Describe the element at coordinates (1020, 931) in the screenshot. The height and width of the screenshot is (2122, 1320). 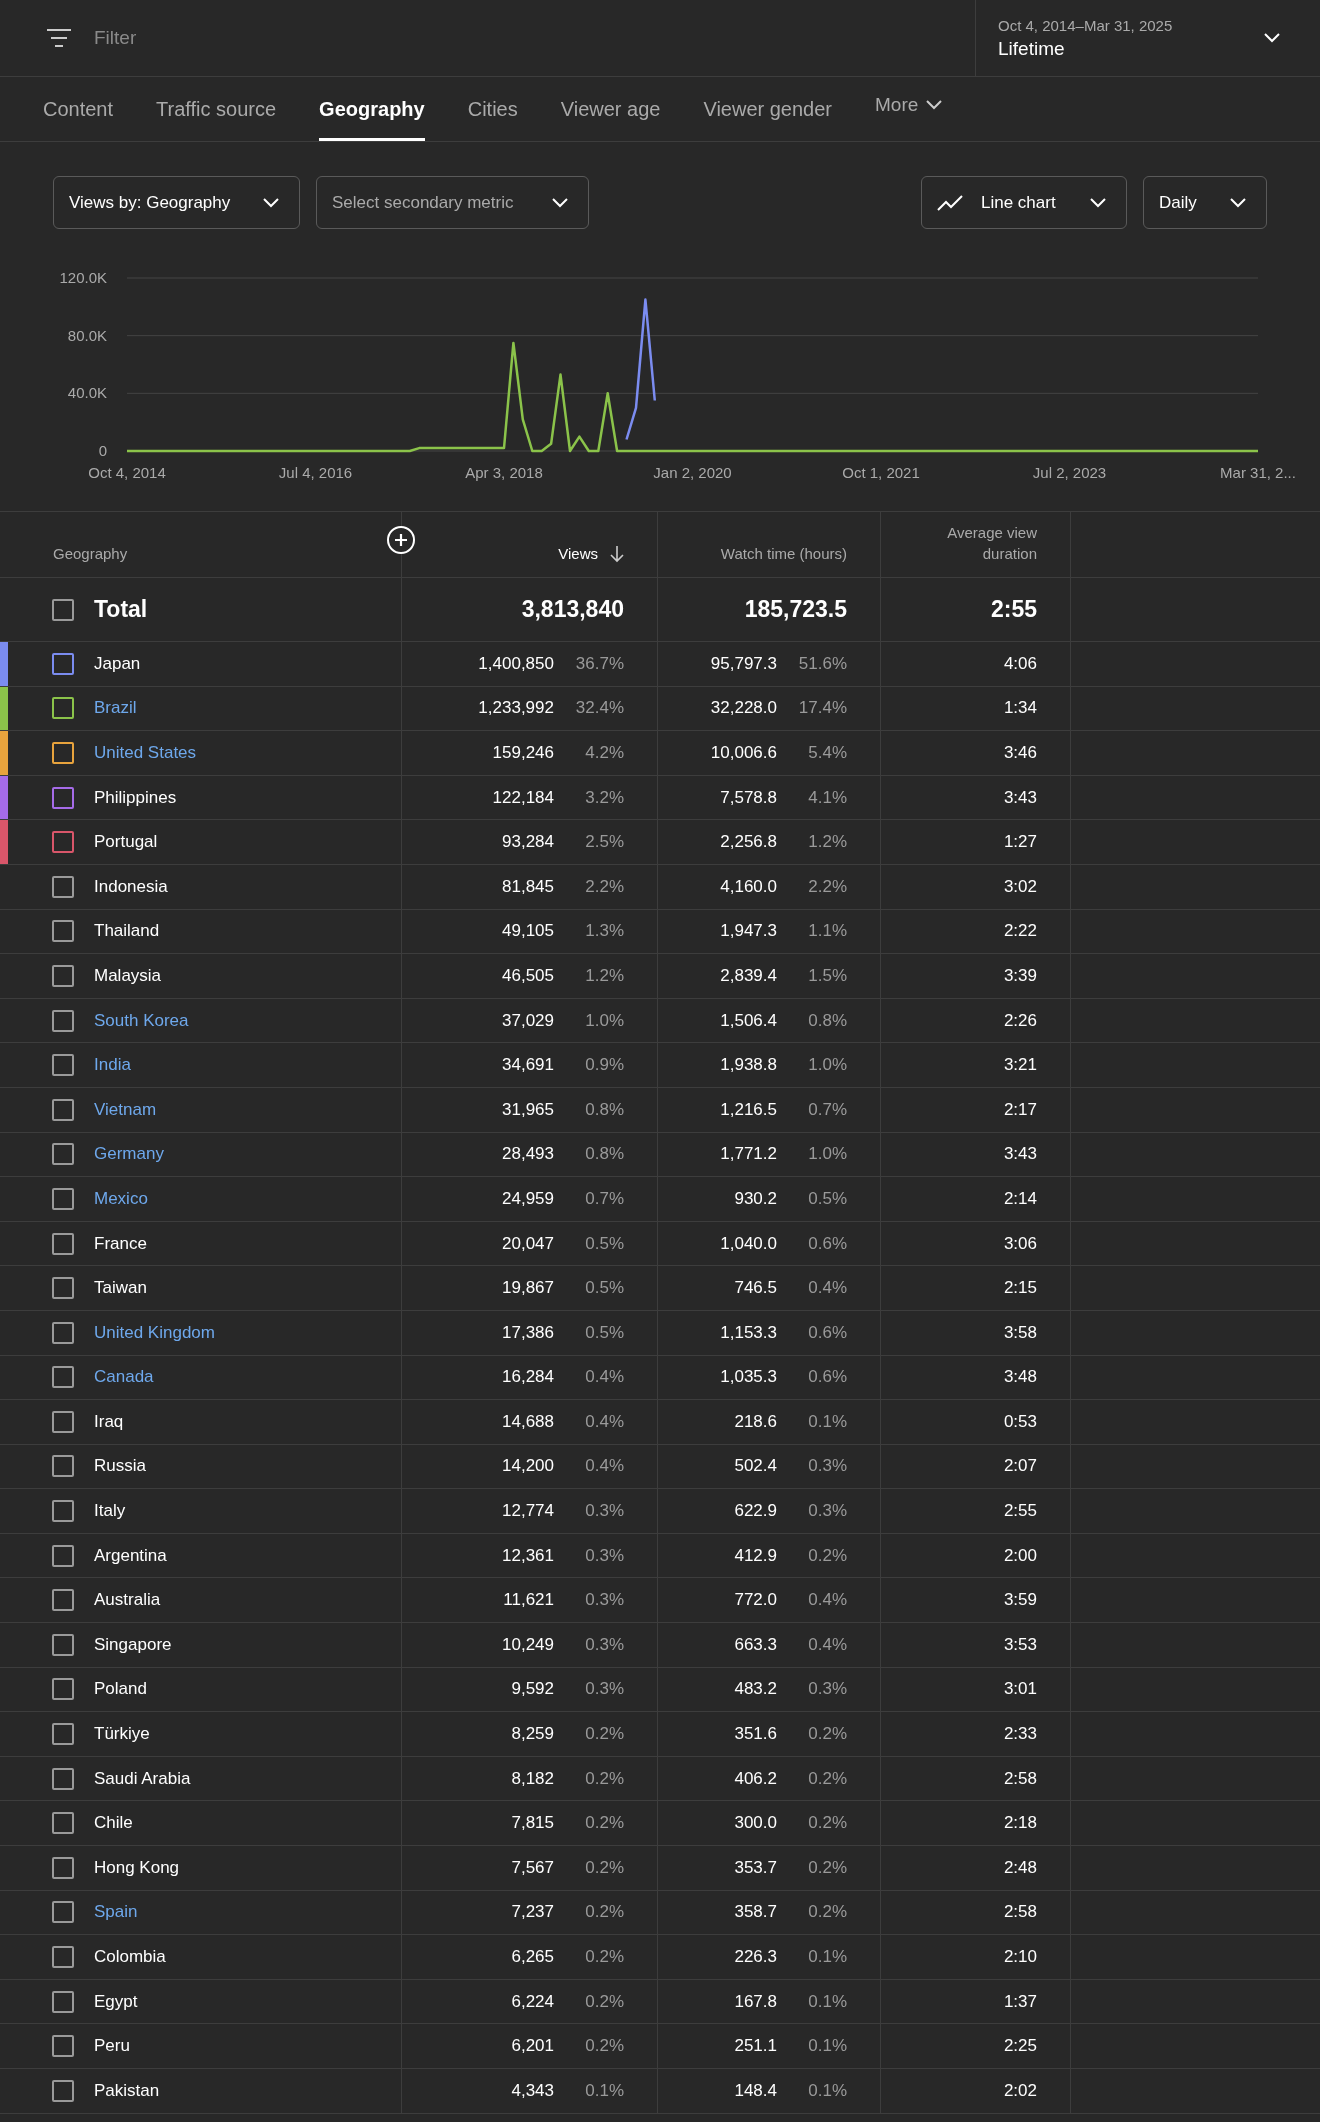
I see `table-cell: 2:22` at that location.